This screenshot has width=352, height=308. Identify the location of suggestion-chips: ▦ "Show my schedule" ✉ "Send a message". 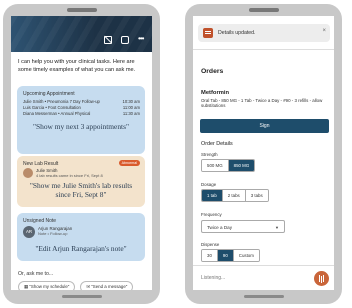
(76, 285).